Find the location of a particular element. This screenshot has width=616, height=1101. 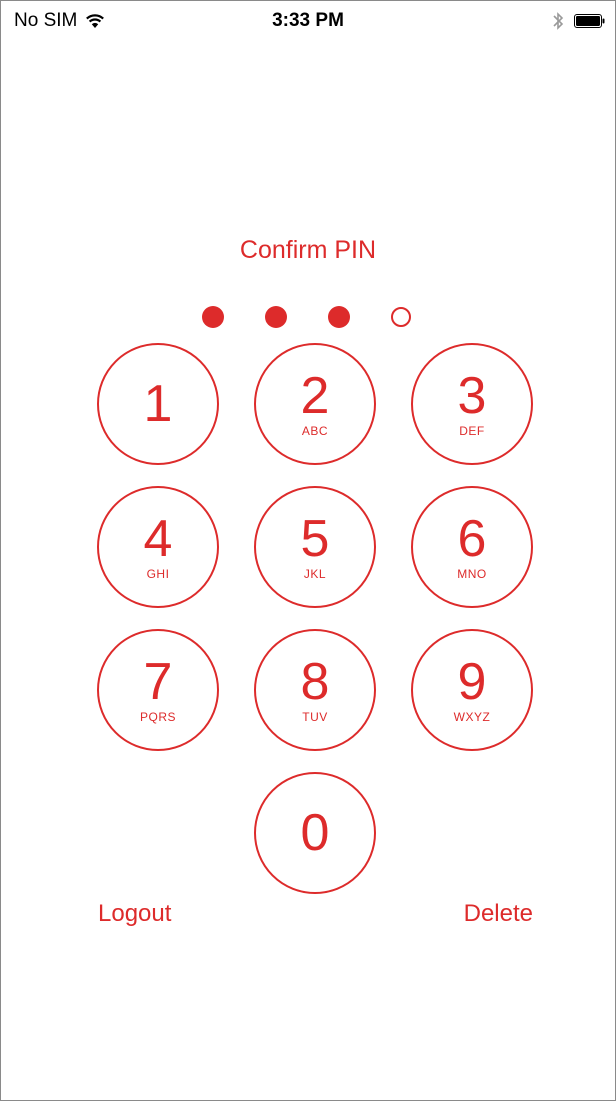

key-letters: MNO is located at coordinates (472, 574).